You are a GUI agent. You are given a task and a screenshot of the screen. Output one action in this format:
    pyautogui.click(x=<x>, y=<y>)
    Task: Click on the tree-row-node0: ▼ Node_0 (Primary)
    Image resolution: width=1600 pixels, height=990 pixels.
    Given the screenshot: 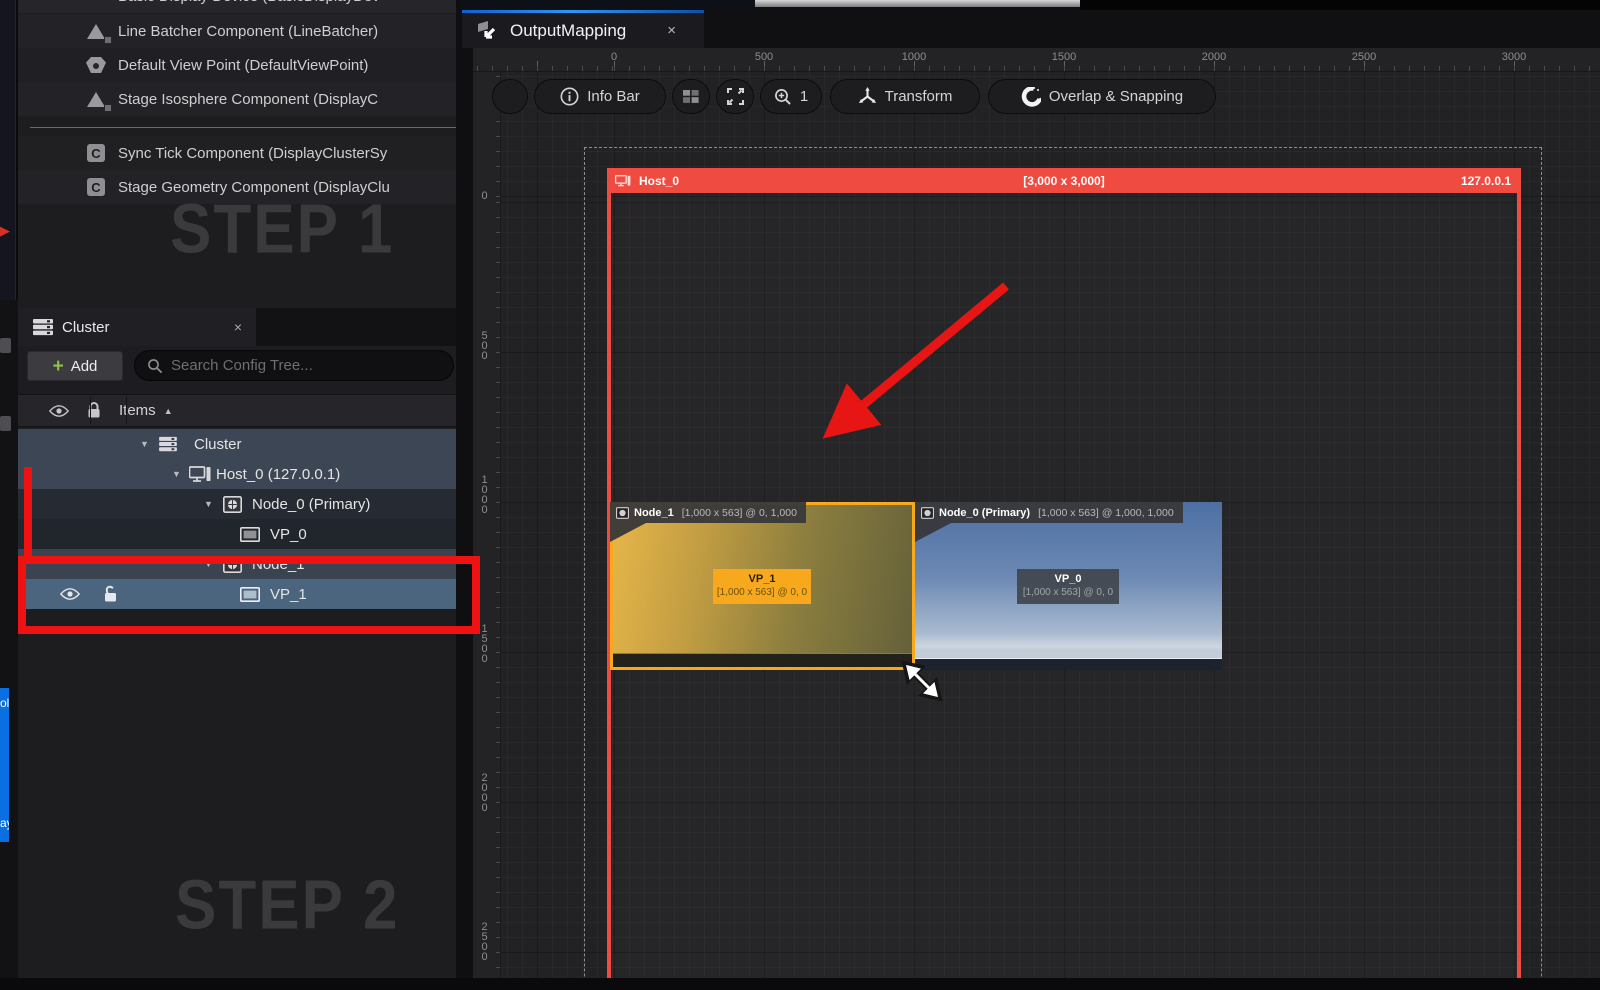 What is the action you would take?
    pyautogui.click(x=237, y=504)
    